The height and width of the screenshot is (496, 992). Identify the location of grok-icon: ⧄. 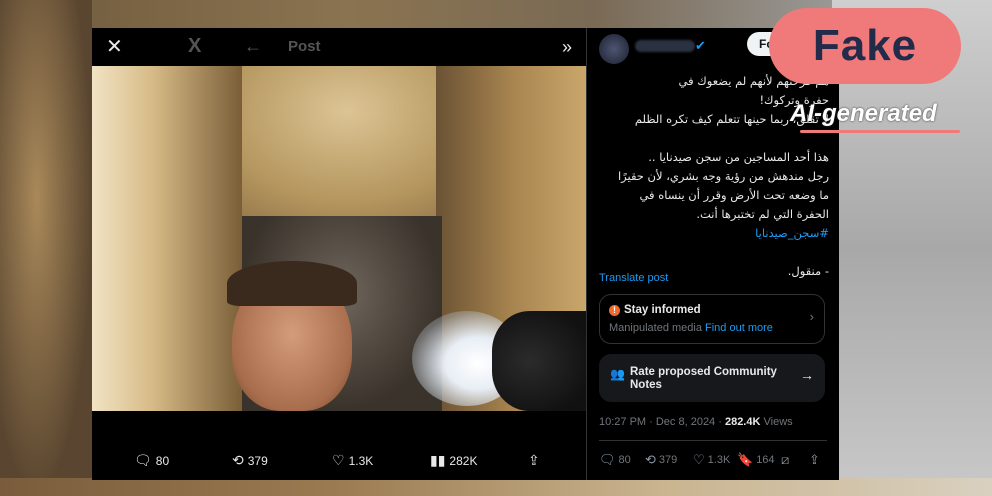
(785, 459).